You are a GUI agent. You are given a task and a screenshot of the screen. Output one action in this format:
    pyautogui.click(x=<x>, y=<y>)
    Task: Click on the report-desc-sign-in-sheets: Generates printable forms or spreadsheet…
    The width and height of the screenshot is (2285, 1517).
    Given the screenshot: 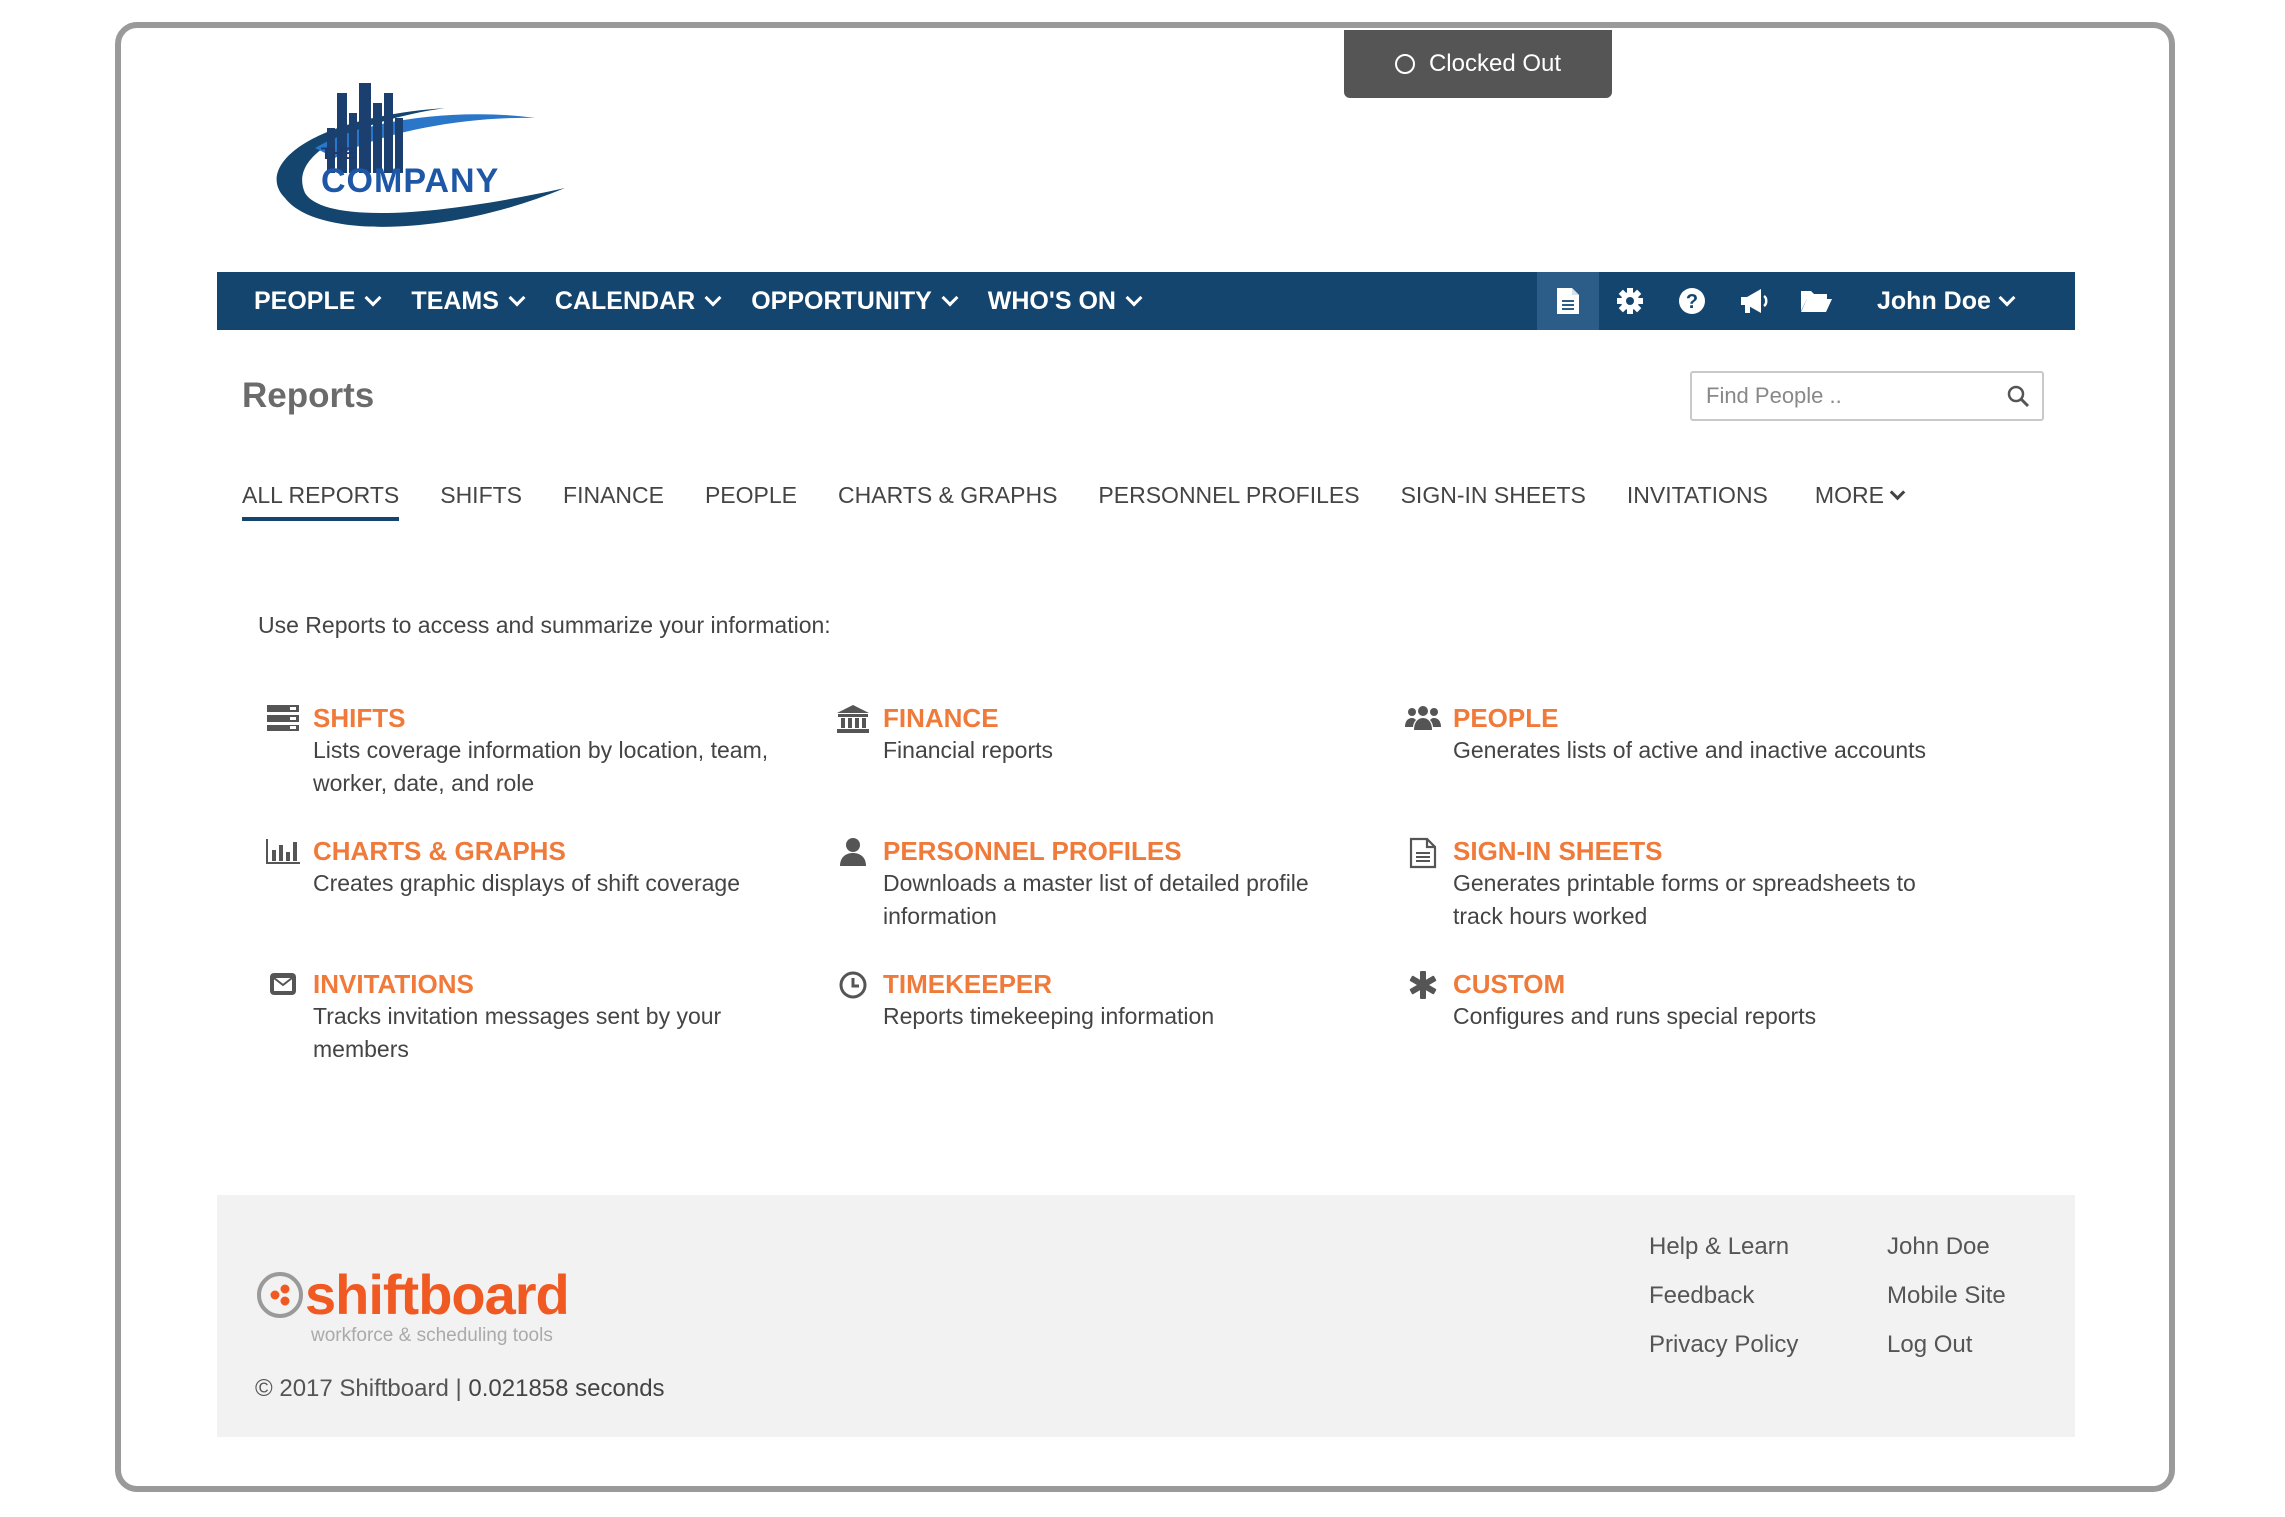 What is the action you would take?
    pyautogui.click(x=1684, y=899)
    